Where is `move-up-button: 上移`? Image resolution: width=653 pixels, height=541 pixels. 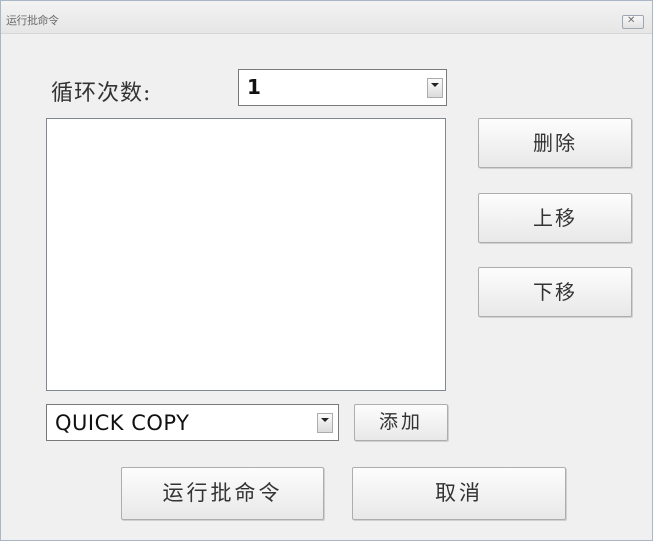
move-up-button: 上移 is located at coordinates (555, 218).